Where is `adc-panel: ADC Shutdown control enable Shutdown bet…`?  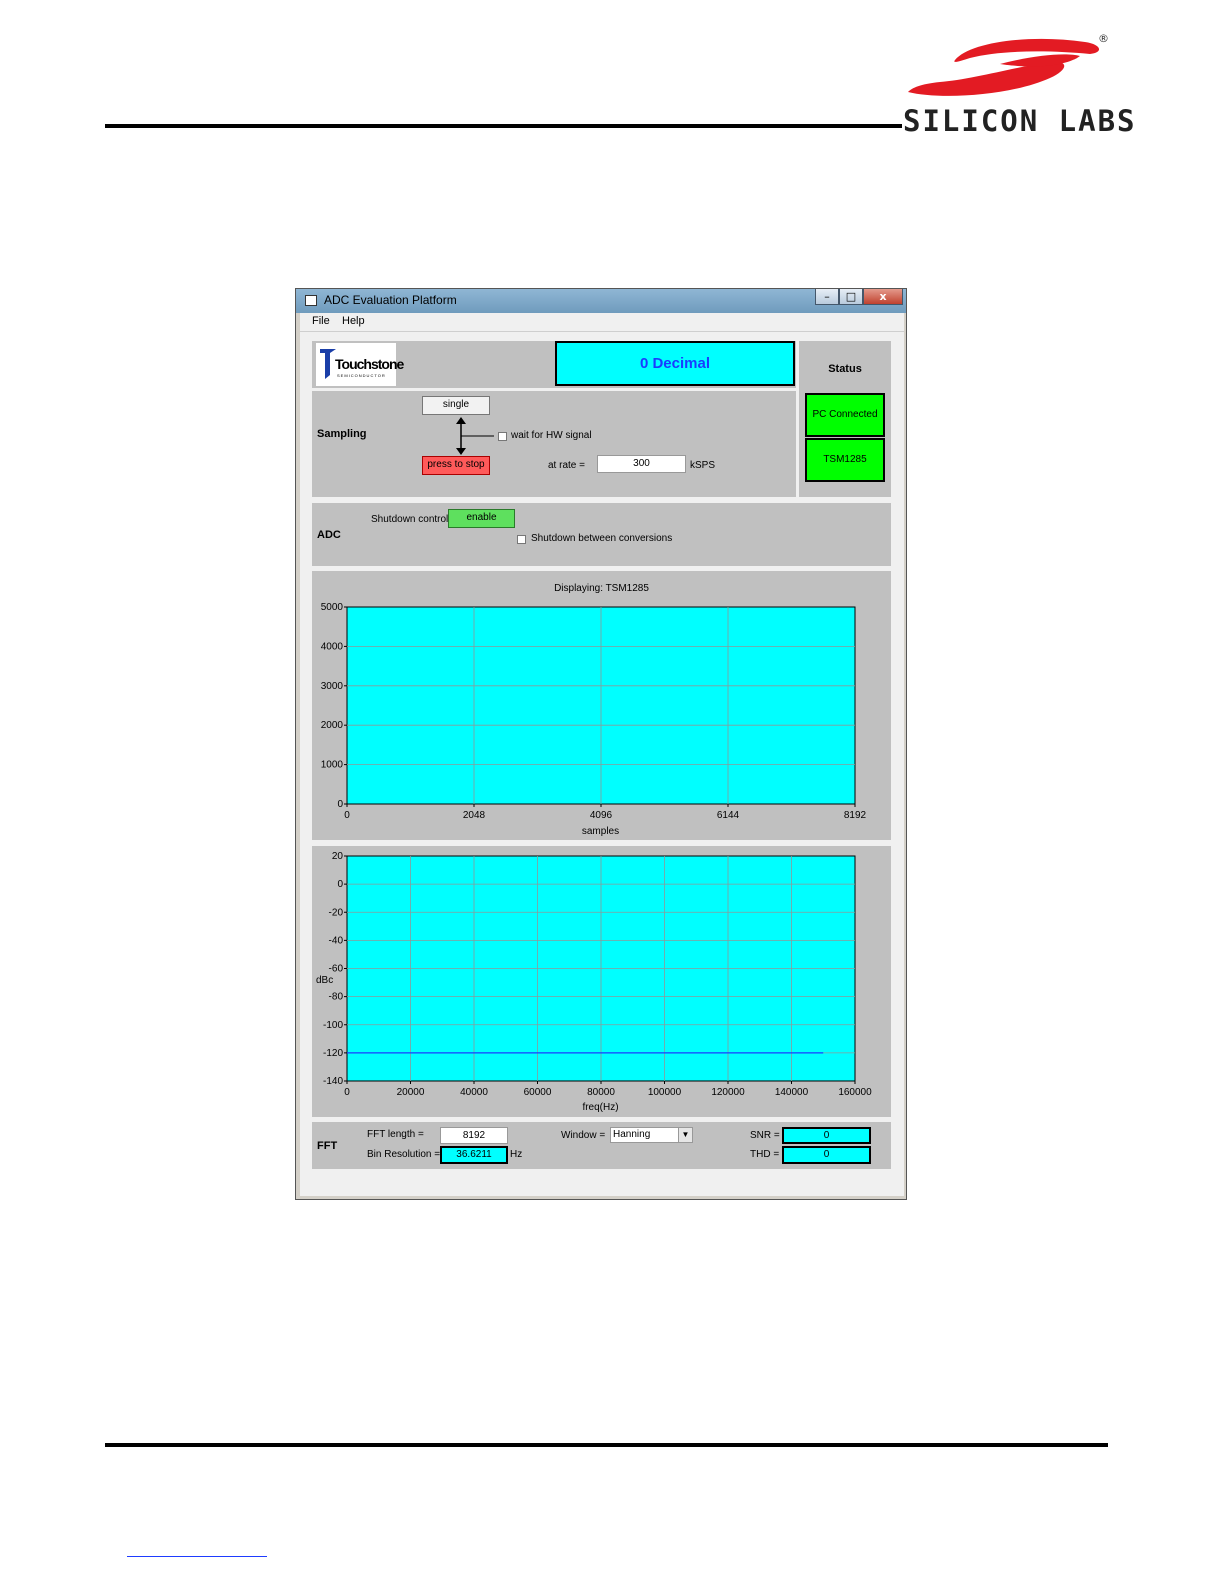
adc-panel: ADC Shutdown control enable Shutdown bet… is located at coordinates (601, 534).